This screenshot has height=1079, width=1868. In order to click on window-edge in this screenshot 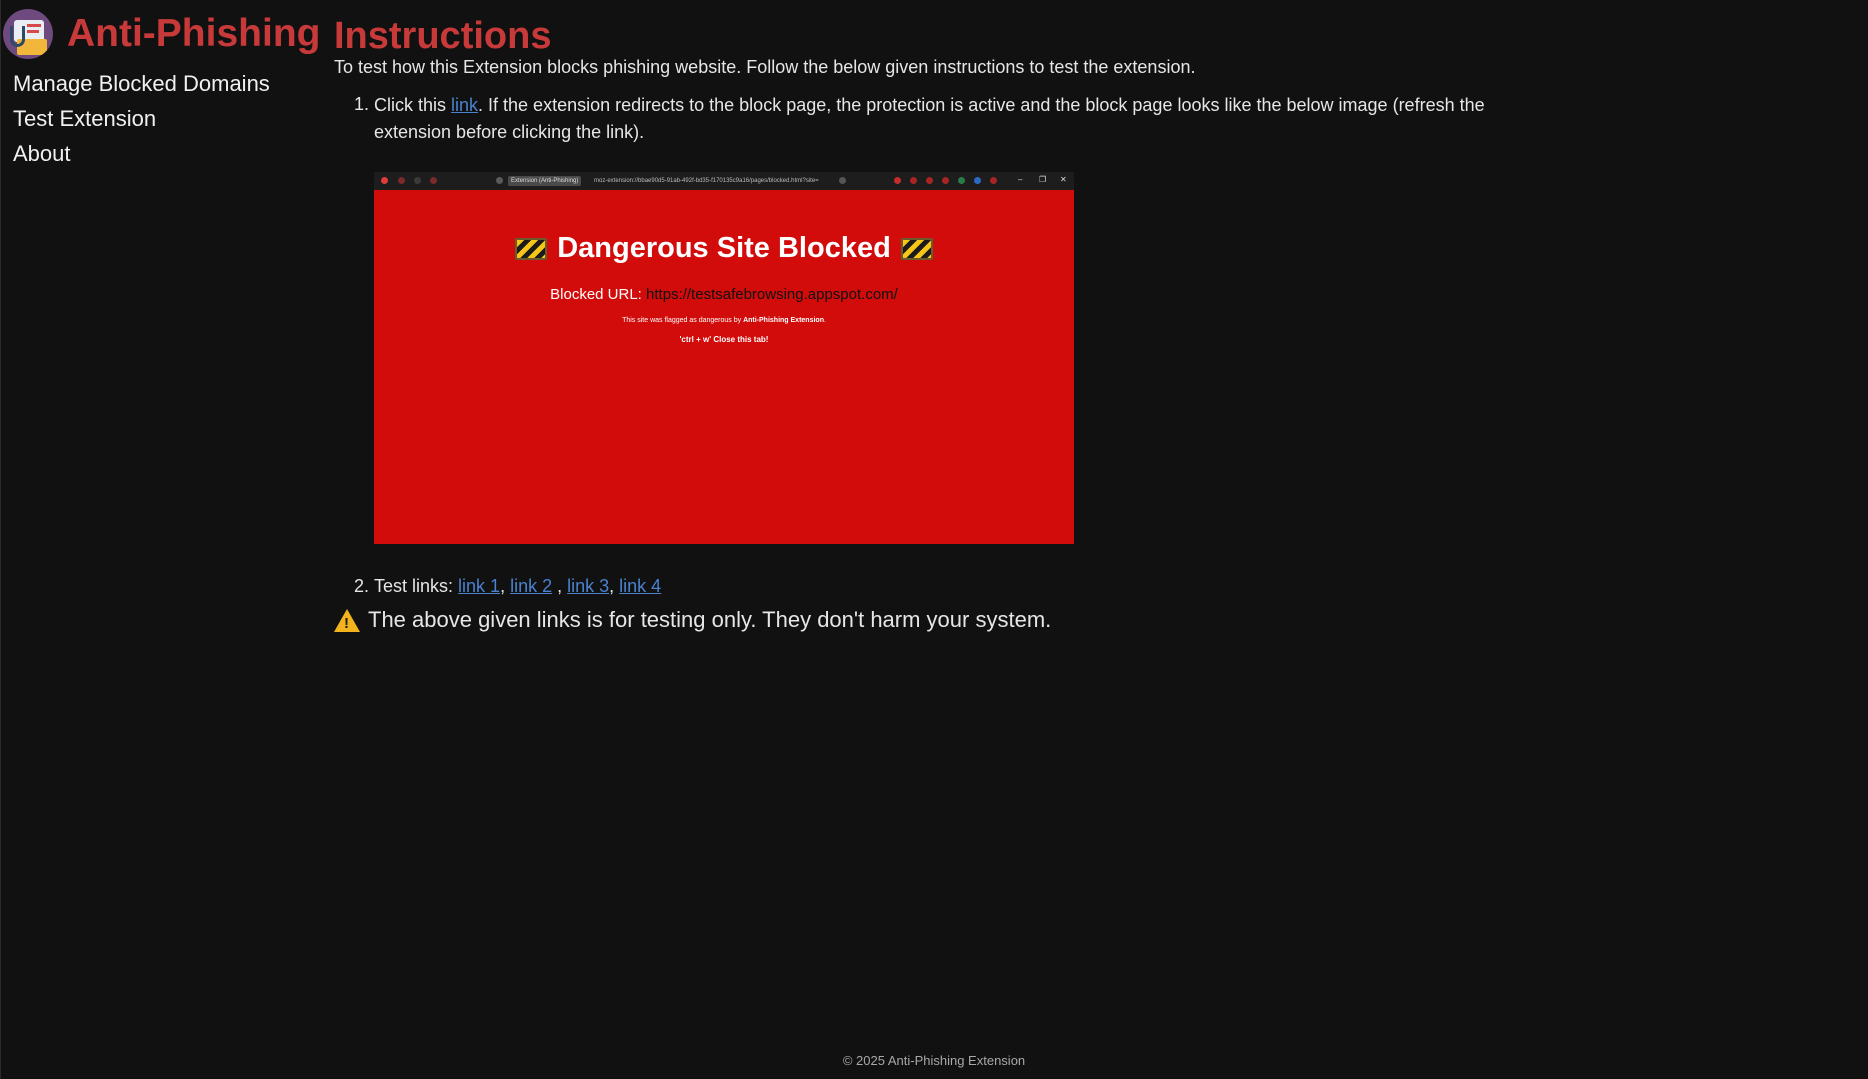, I will do `click(0, 539)`.